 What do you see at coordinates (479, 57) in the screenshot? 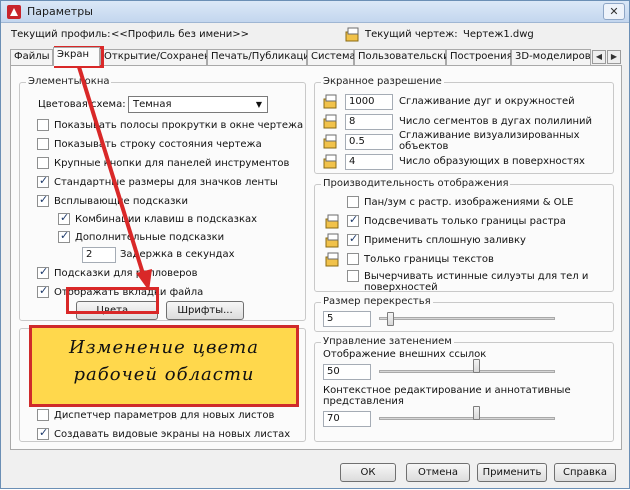
I see `tab-drafting: Построения` at bounding box center [479, 57].